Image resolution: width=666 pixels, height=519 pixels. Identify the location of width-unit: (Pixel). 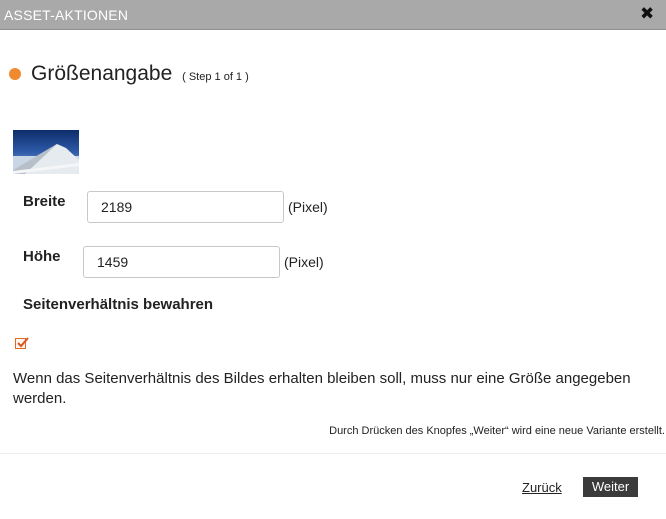
(308, 207).